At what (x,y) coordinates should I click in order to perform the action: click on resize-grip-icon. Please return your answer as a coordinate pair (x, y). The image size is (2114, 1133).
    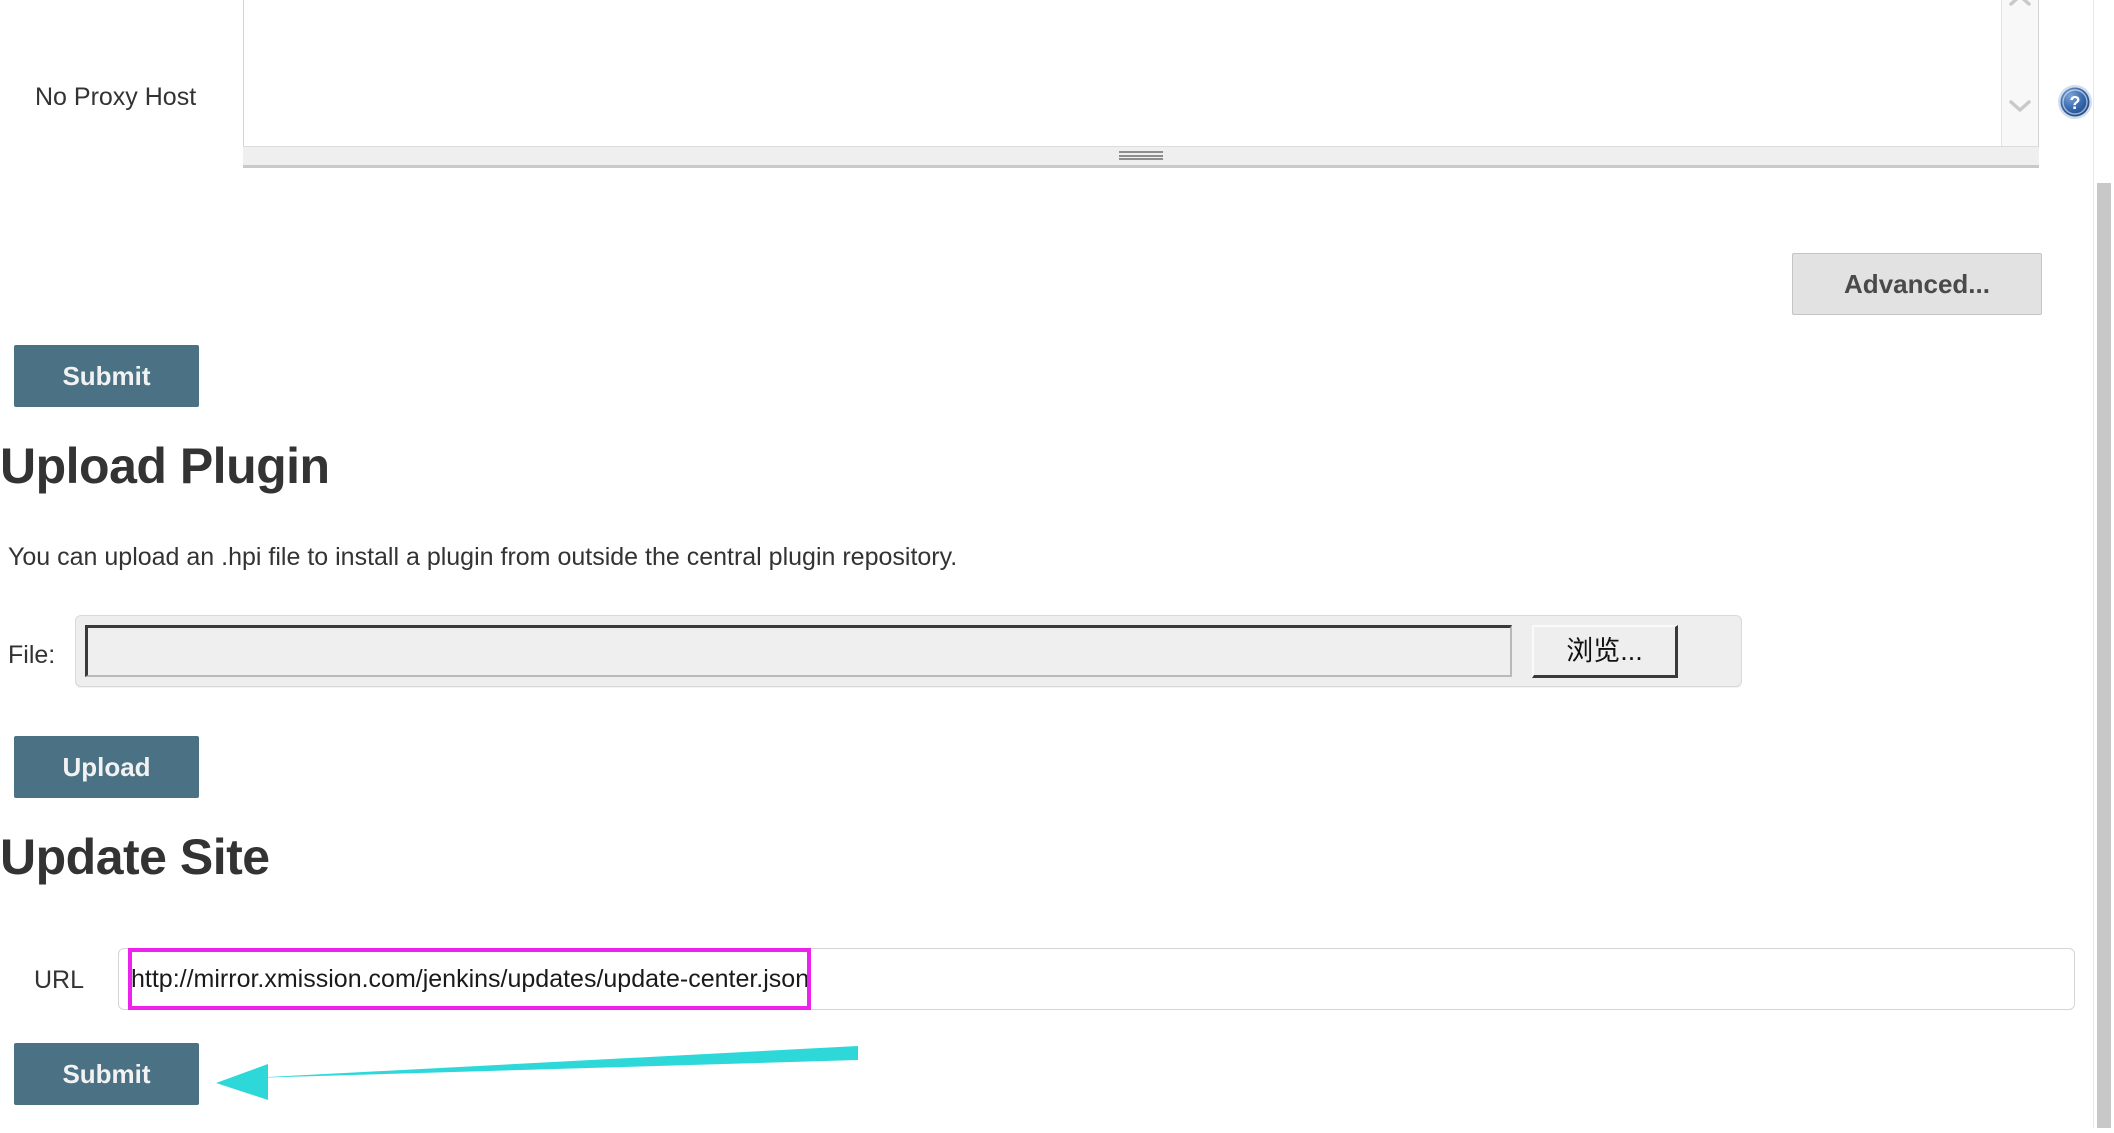
    Looking at the image, I should click on (1141, 155).